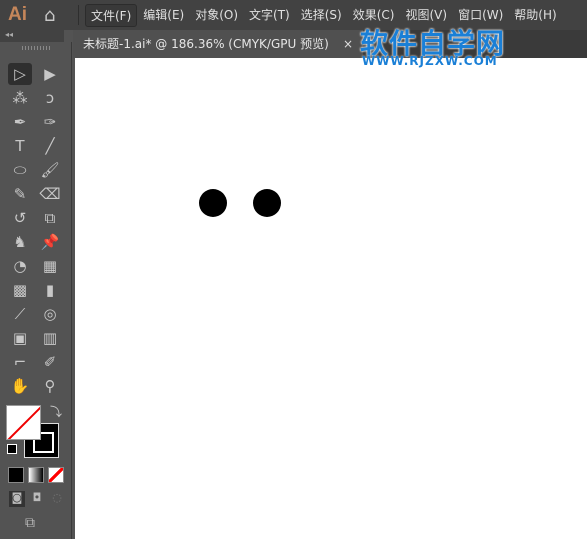  What do you see at coordinates (20, 338) in the screenshot?
I see `symbol-sprayer-tool-icon: ▣` at bounding box center [20, 338].